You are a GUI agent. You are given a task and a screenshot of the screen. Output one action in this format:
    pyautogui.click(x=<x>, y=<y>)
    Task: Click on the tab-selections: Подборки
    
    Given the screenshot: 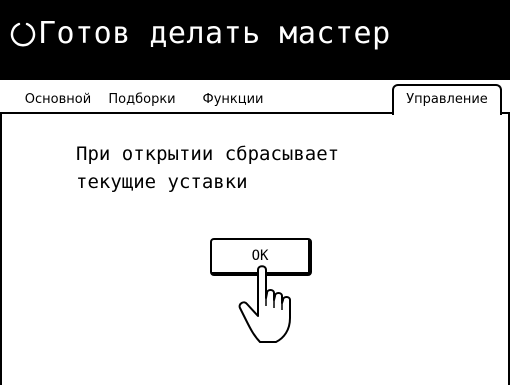 What is the action you would take?
    pyautogui.click(x=142, y=99)
    